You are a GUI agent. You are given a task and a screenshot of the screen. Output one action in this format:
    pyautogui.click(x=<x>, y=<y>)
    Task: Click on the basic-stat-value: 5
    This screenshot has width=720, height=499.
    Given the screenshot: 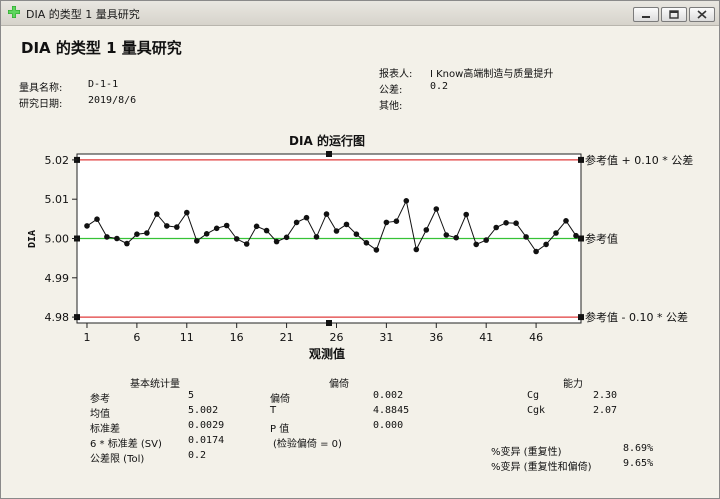 What is the action you would take?
    pyautogui.click(x=191, y=395)
    